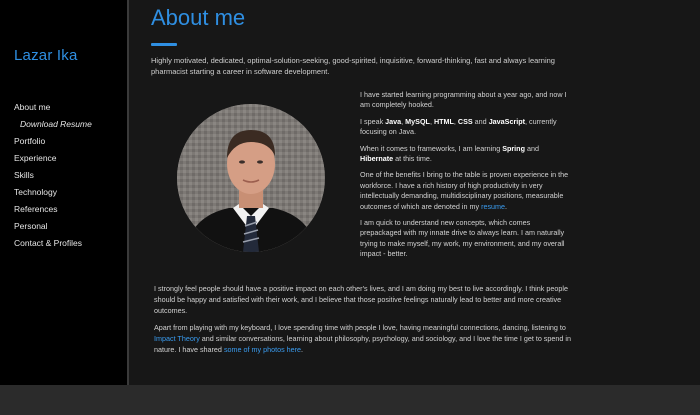 The image size is (700, 415). What do you see at coordinates (53, 243) in the screenshot?
I see `nav-item-contact: Contact & Profiles` at bounding box center [53, 243].